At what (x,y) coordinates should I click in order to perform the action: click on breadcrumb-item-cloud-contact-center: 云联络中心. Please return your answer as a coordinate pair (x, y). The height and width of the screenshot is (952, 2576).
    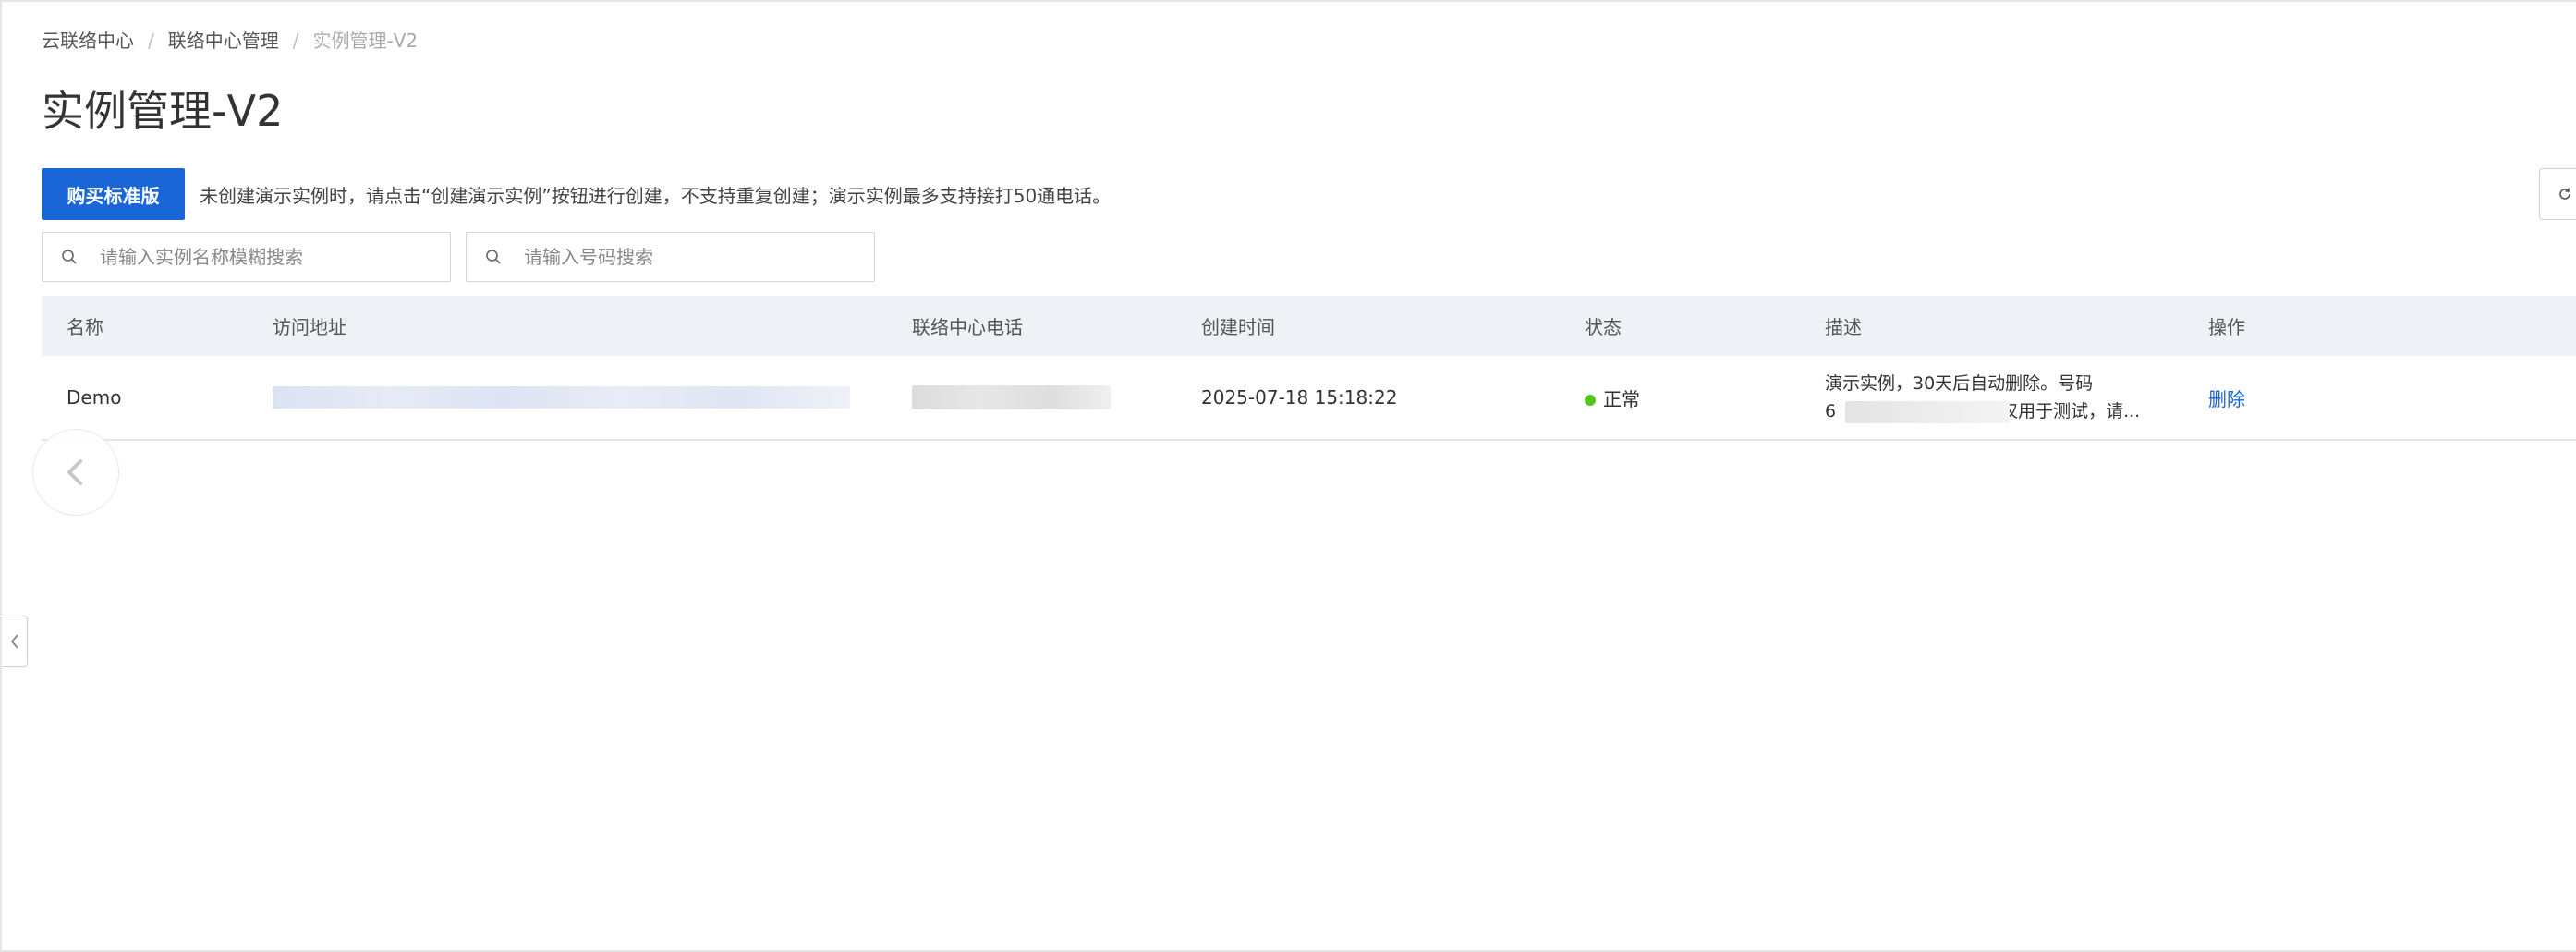
    Looking at the image, I should click on (88, 41).